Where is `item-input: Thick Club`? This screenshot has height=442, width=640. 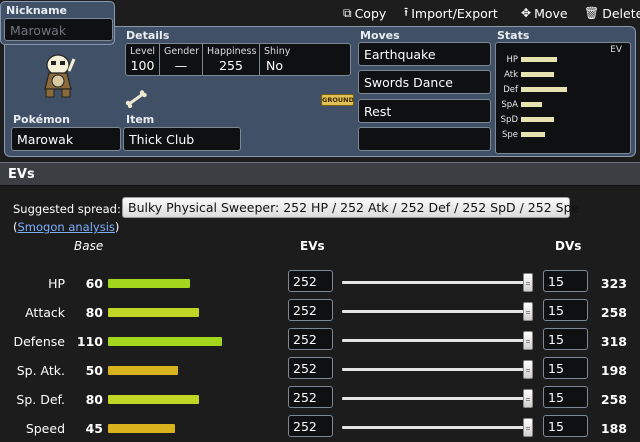
item-input: Thick Club is located at coordinates (182, 139).